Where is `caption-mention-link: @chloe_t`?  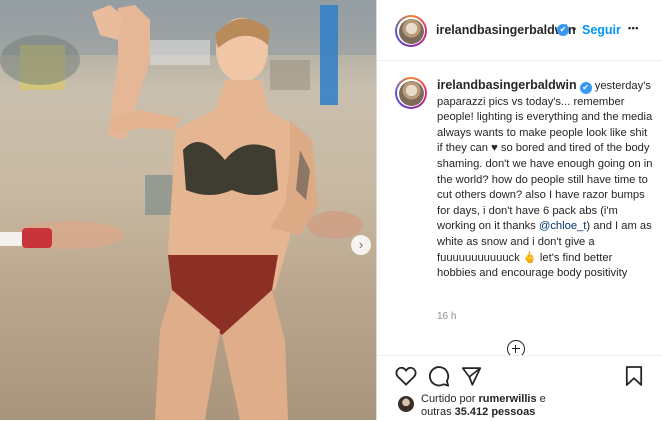 caption-mention-link: @chloe_t is located at coordinates (562, 226).